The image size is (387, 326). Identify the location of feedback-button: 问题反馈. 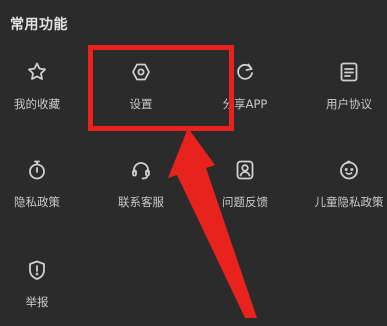
(245, 191).